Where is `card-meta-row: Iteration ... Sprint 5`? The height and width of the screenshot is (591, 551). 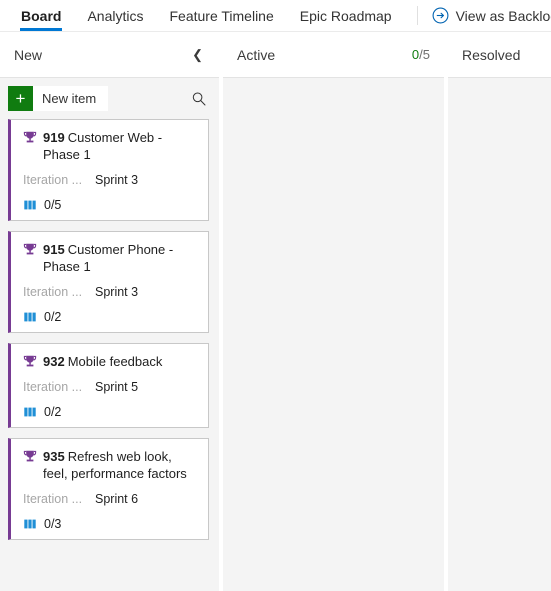
card-meta-row: Iteration ... Sprint 5 is located at coordinates (110, 387).